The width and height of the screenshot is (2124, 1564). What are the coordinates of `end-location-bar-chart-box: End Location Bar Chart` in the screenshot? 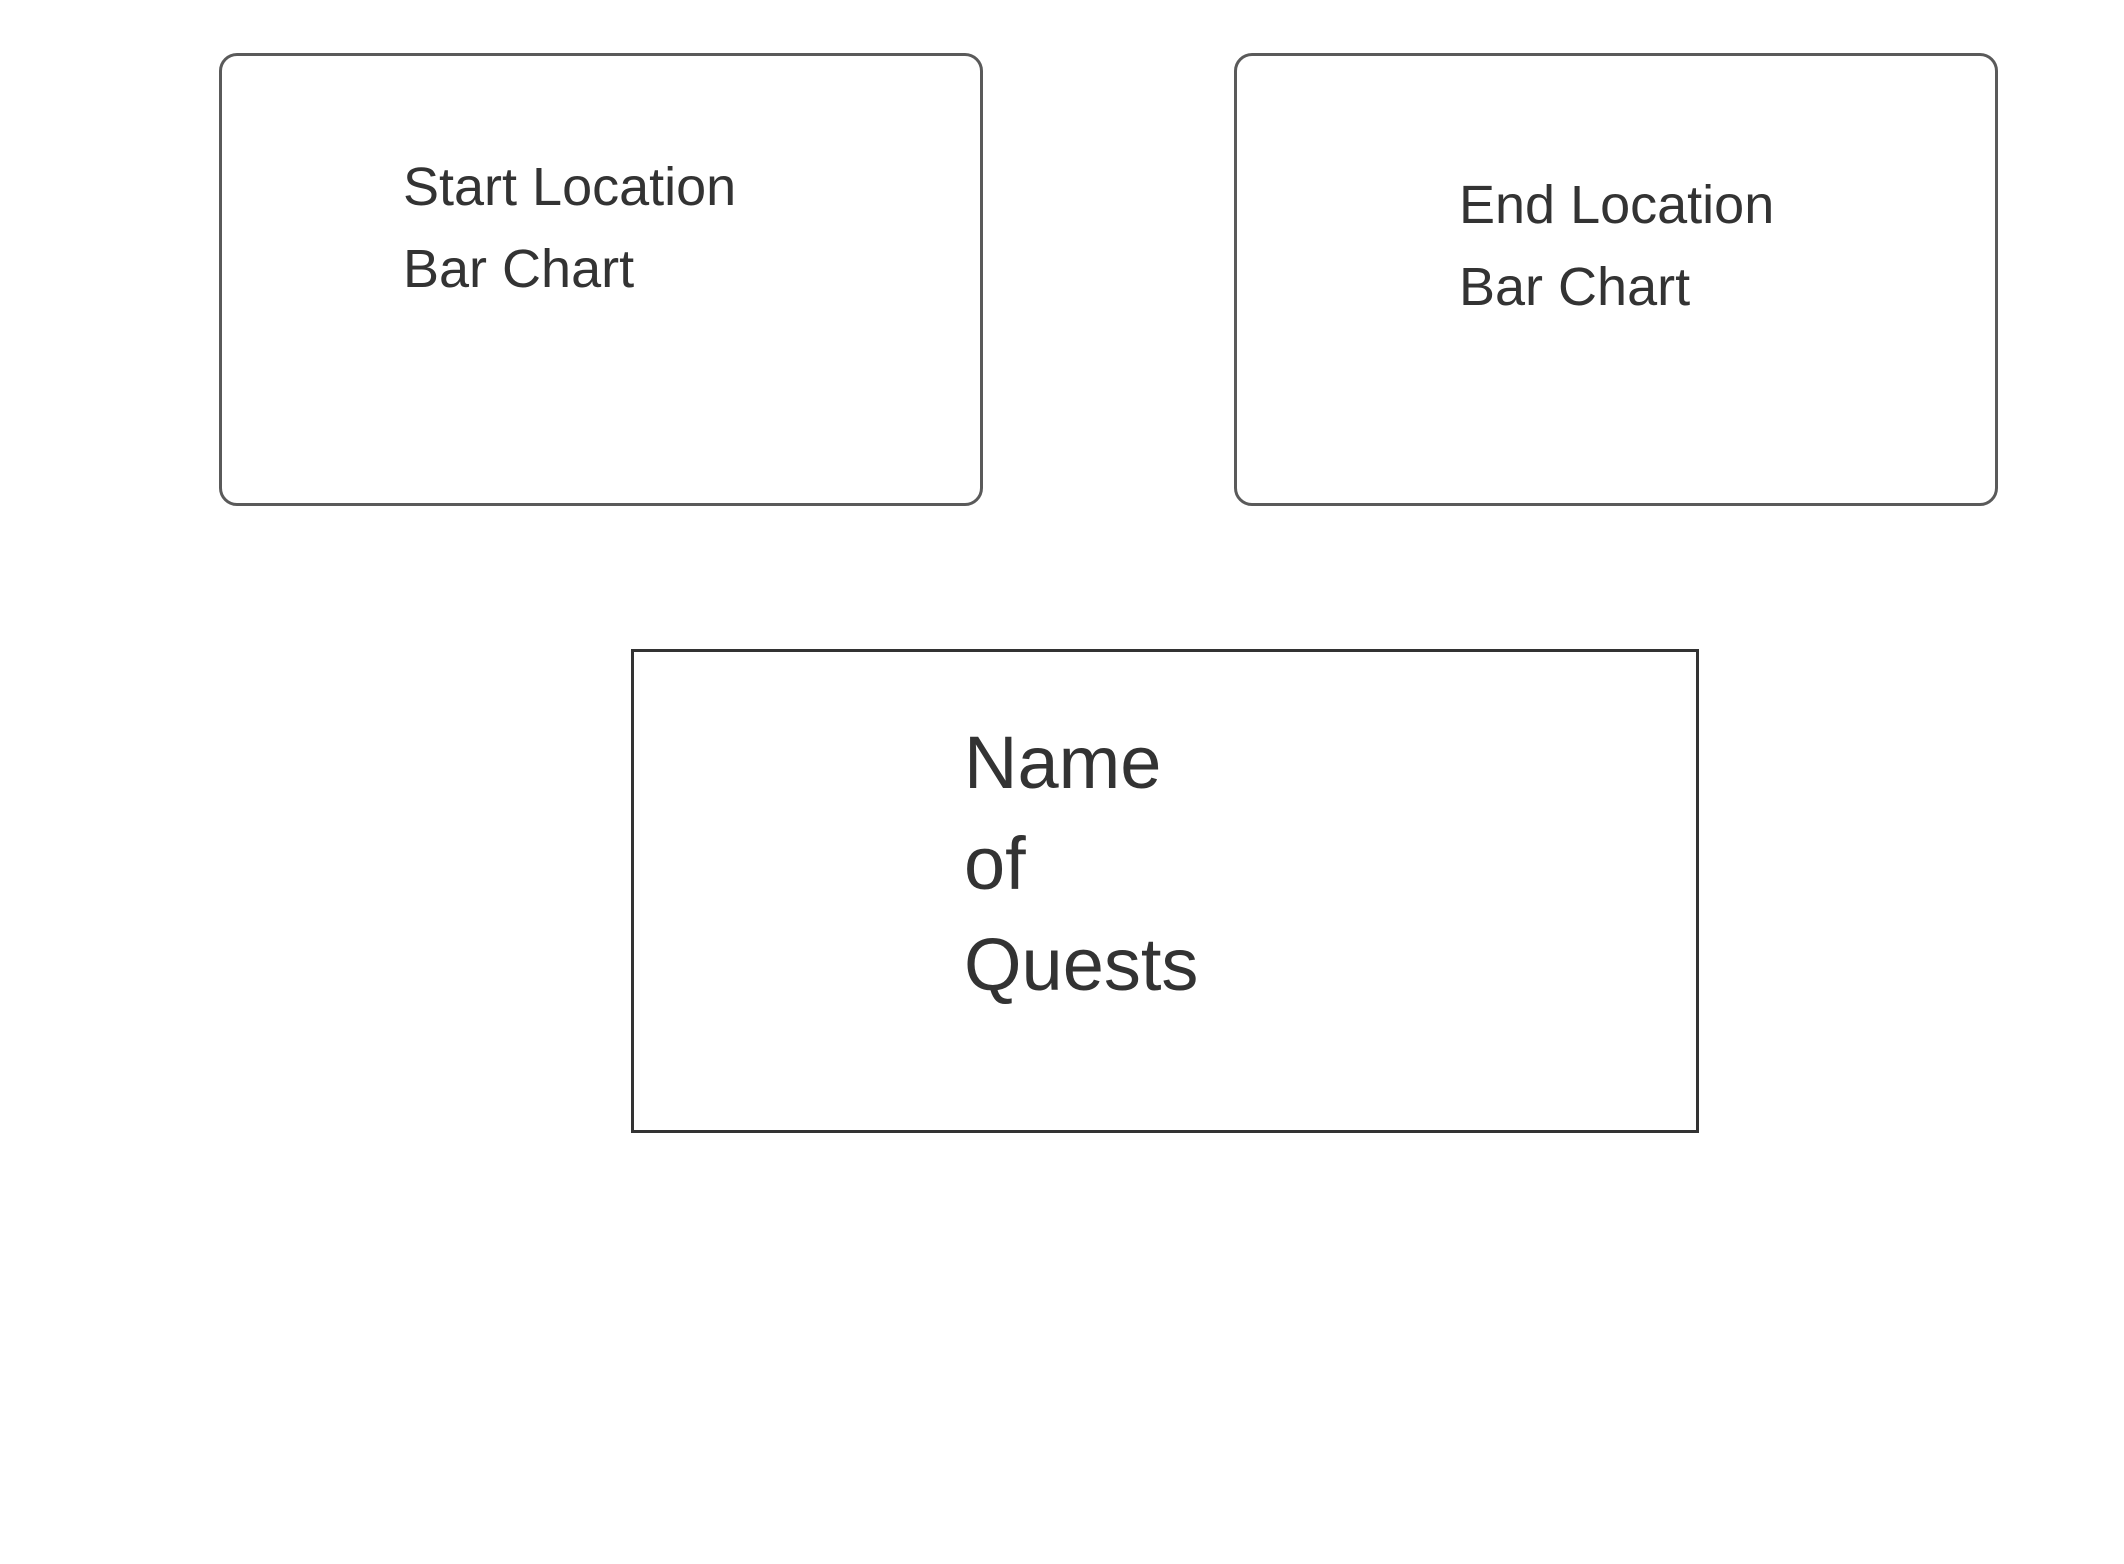 It's located at (1616, 279).